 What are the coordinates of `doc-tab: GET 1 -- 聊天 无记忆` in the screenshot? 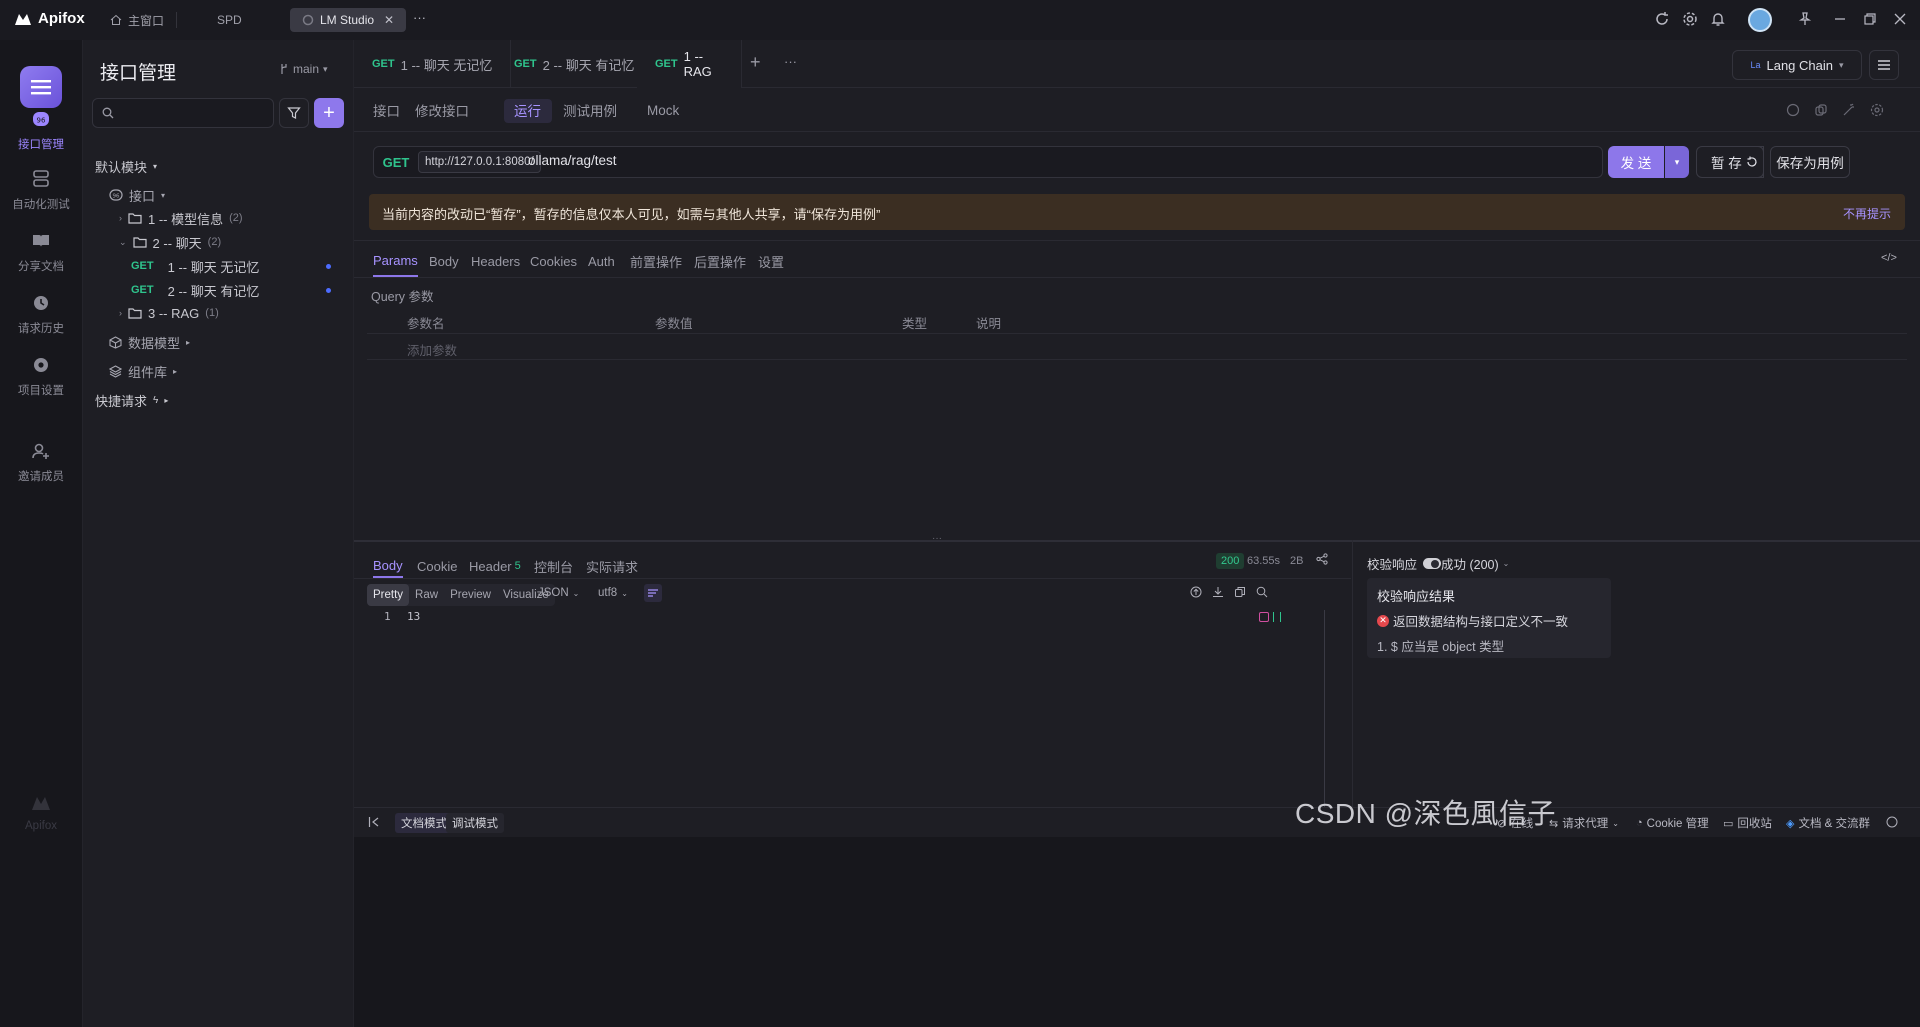 It's located at (433, 64).